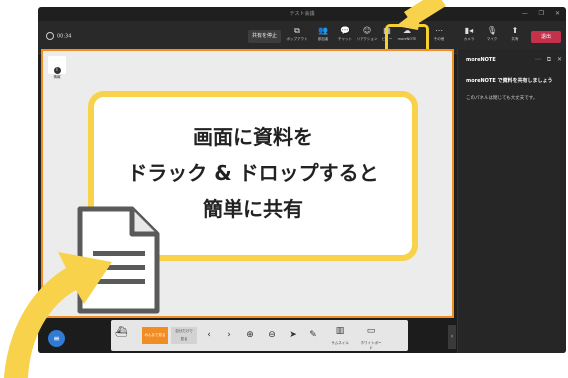  What do you see at coordinates (439, 30) in the screenshot?
I see `more-icon: ⋯` at bounding box center [439, 30].